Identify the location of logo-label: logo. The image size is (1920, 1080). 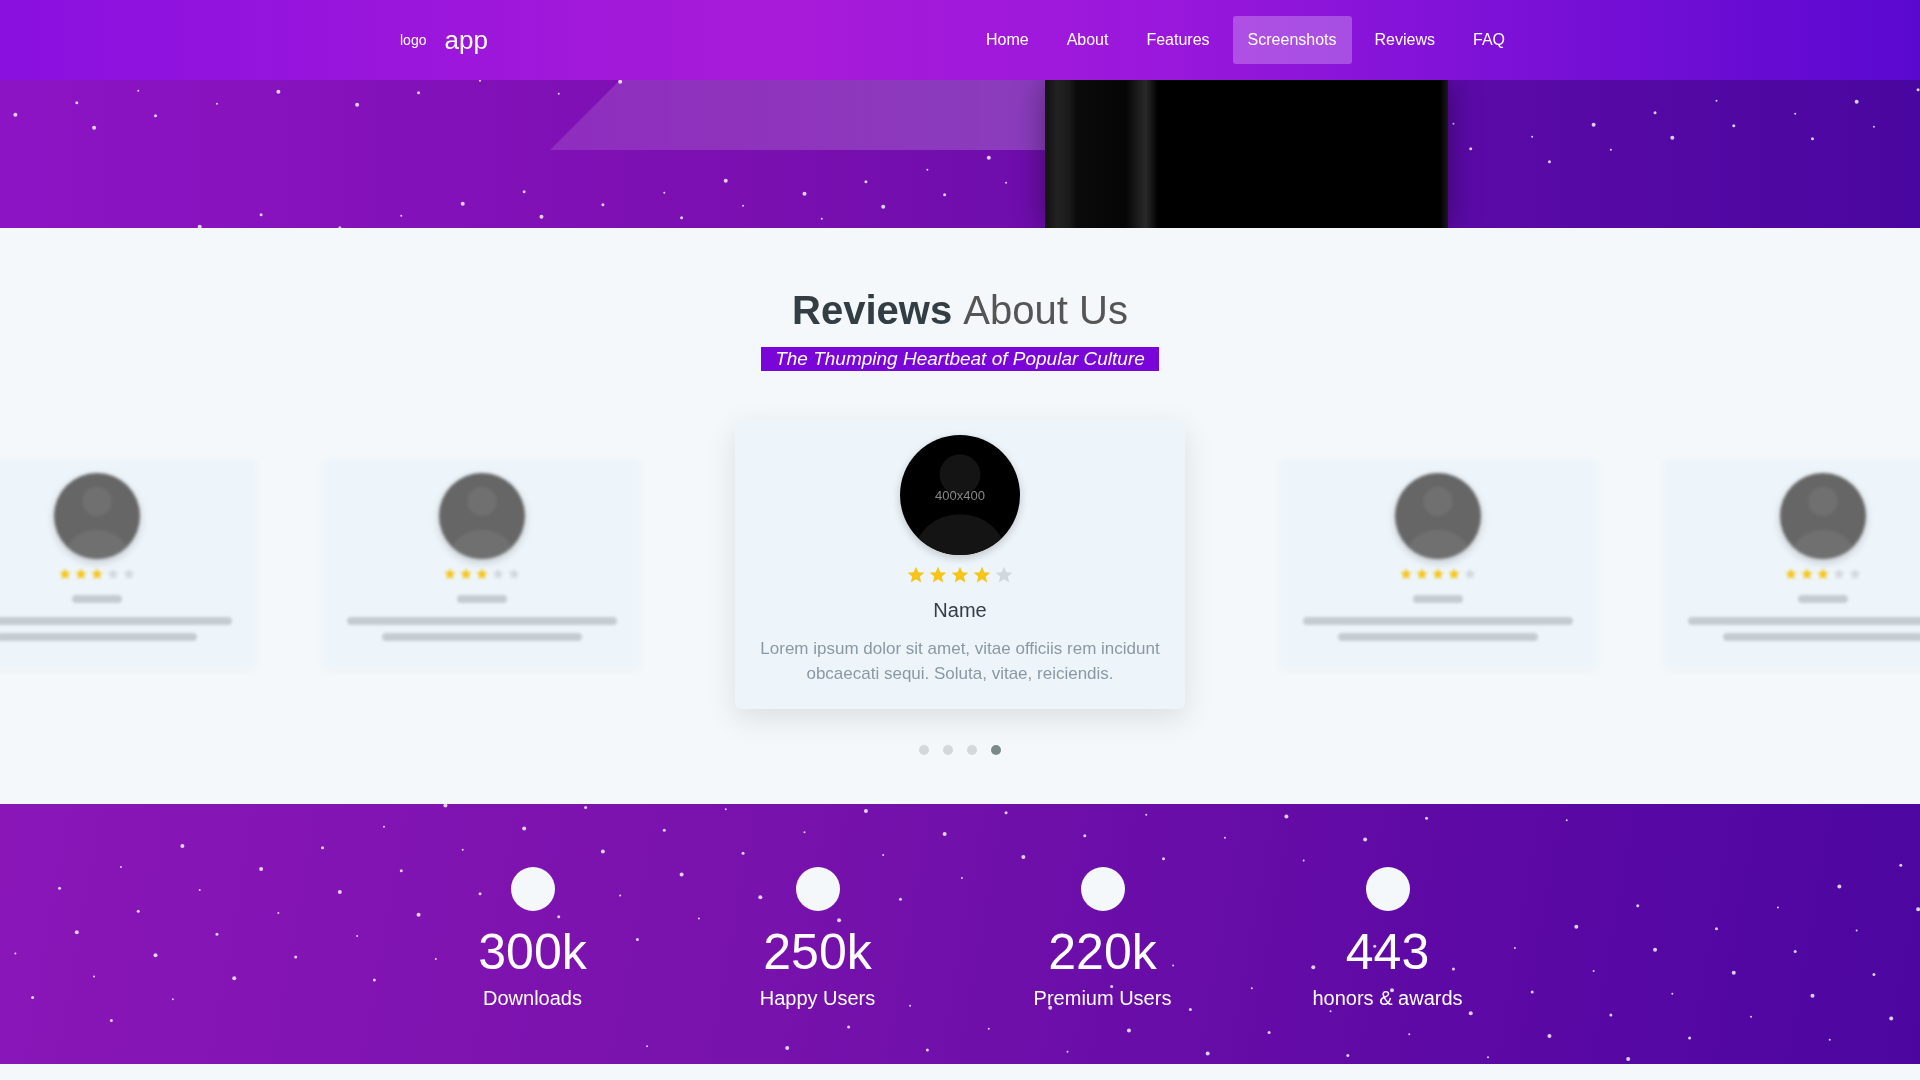
(413, 40).